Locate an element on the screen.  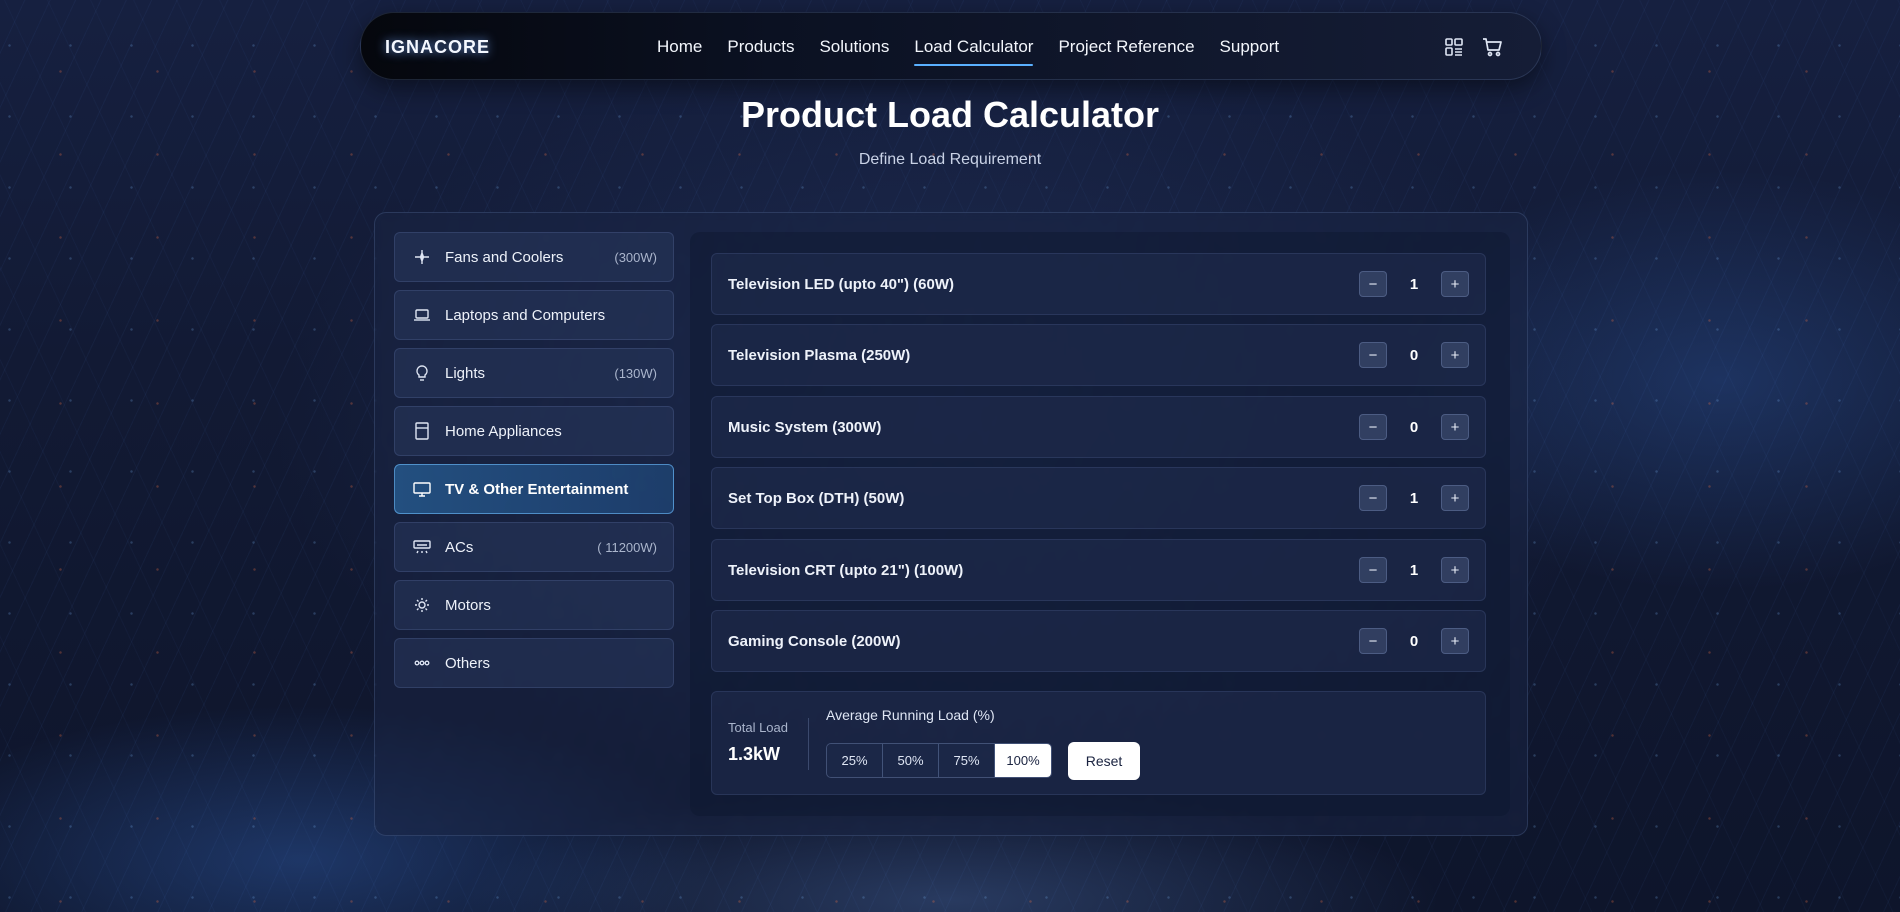
item-row: Television LED (upto 40") (60W) − 1 + is located at coordinates (1098, 284).